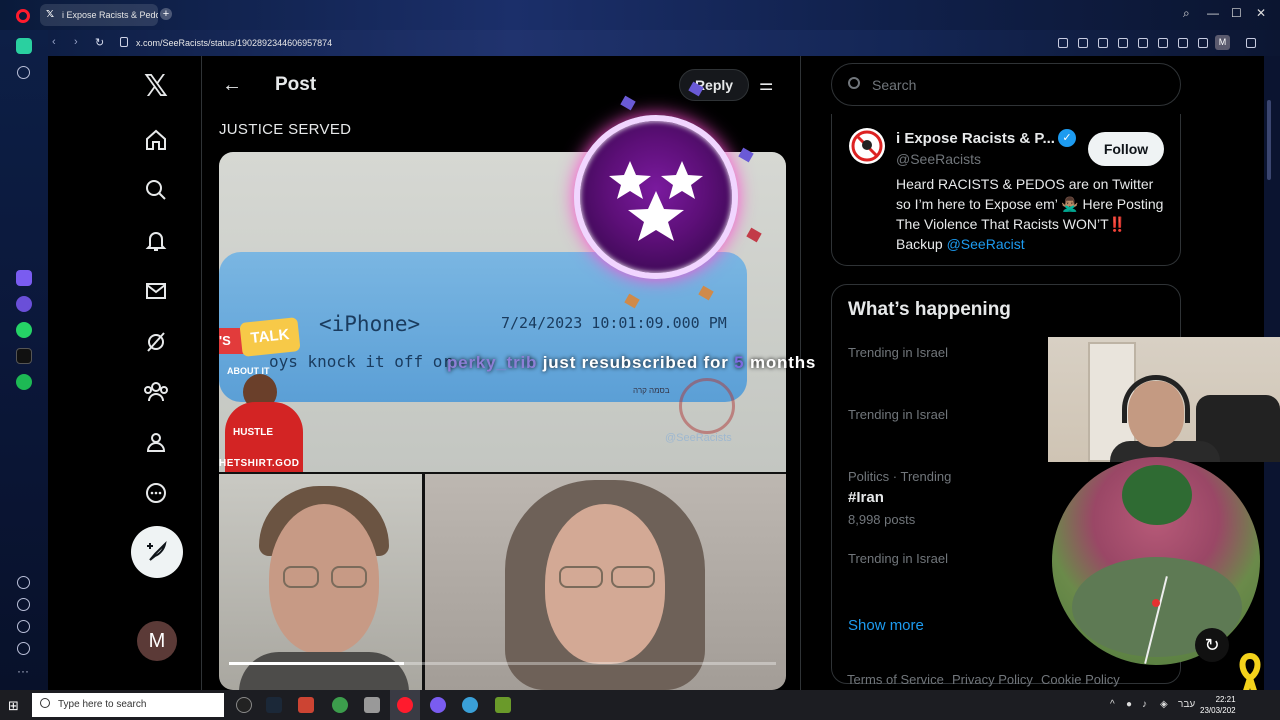 Image resolution: width=1280 pixels, height=720 pixels. What do you see at coordinates (156, 241) in the screenshot?
I see `notifications-bell-icon` at bounding box center [156, 241].